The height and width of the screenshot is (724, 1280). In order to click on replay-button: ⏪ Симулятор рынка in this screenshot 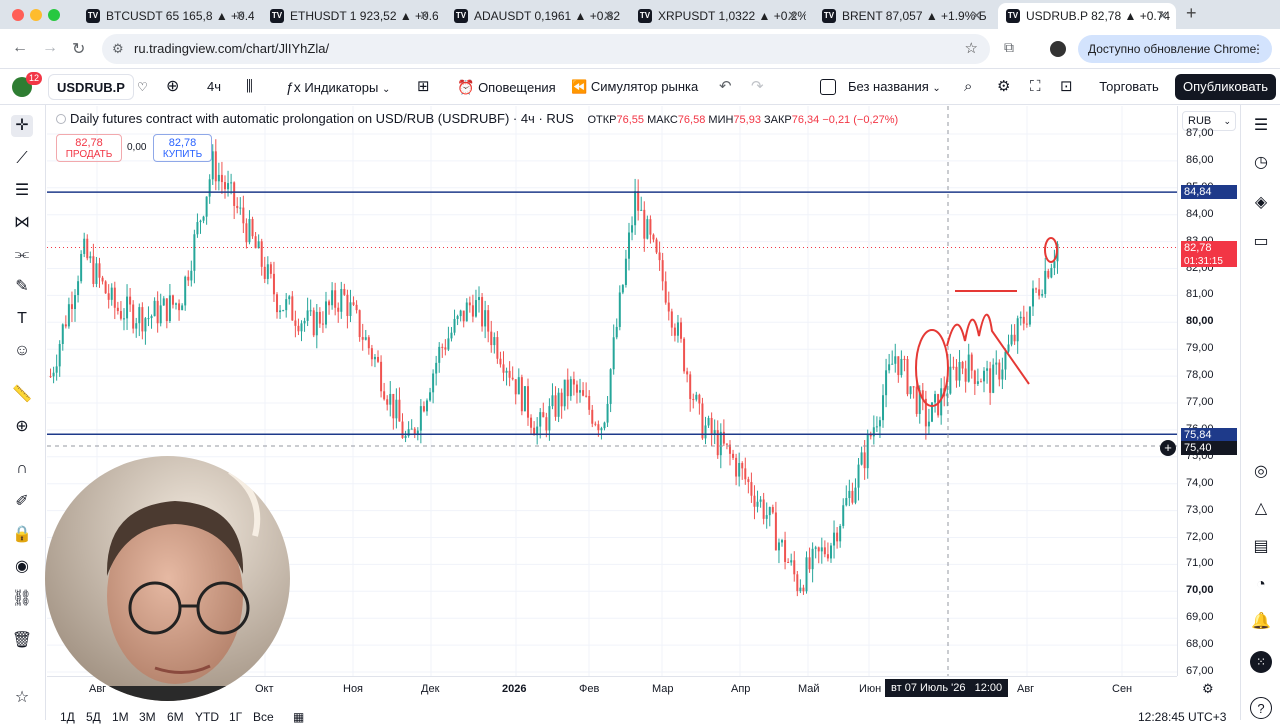, I will do `click(634, 87)`.